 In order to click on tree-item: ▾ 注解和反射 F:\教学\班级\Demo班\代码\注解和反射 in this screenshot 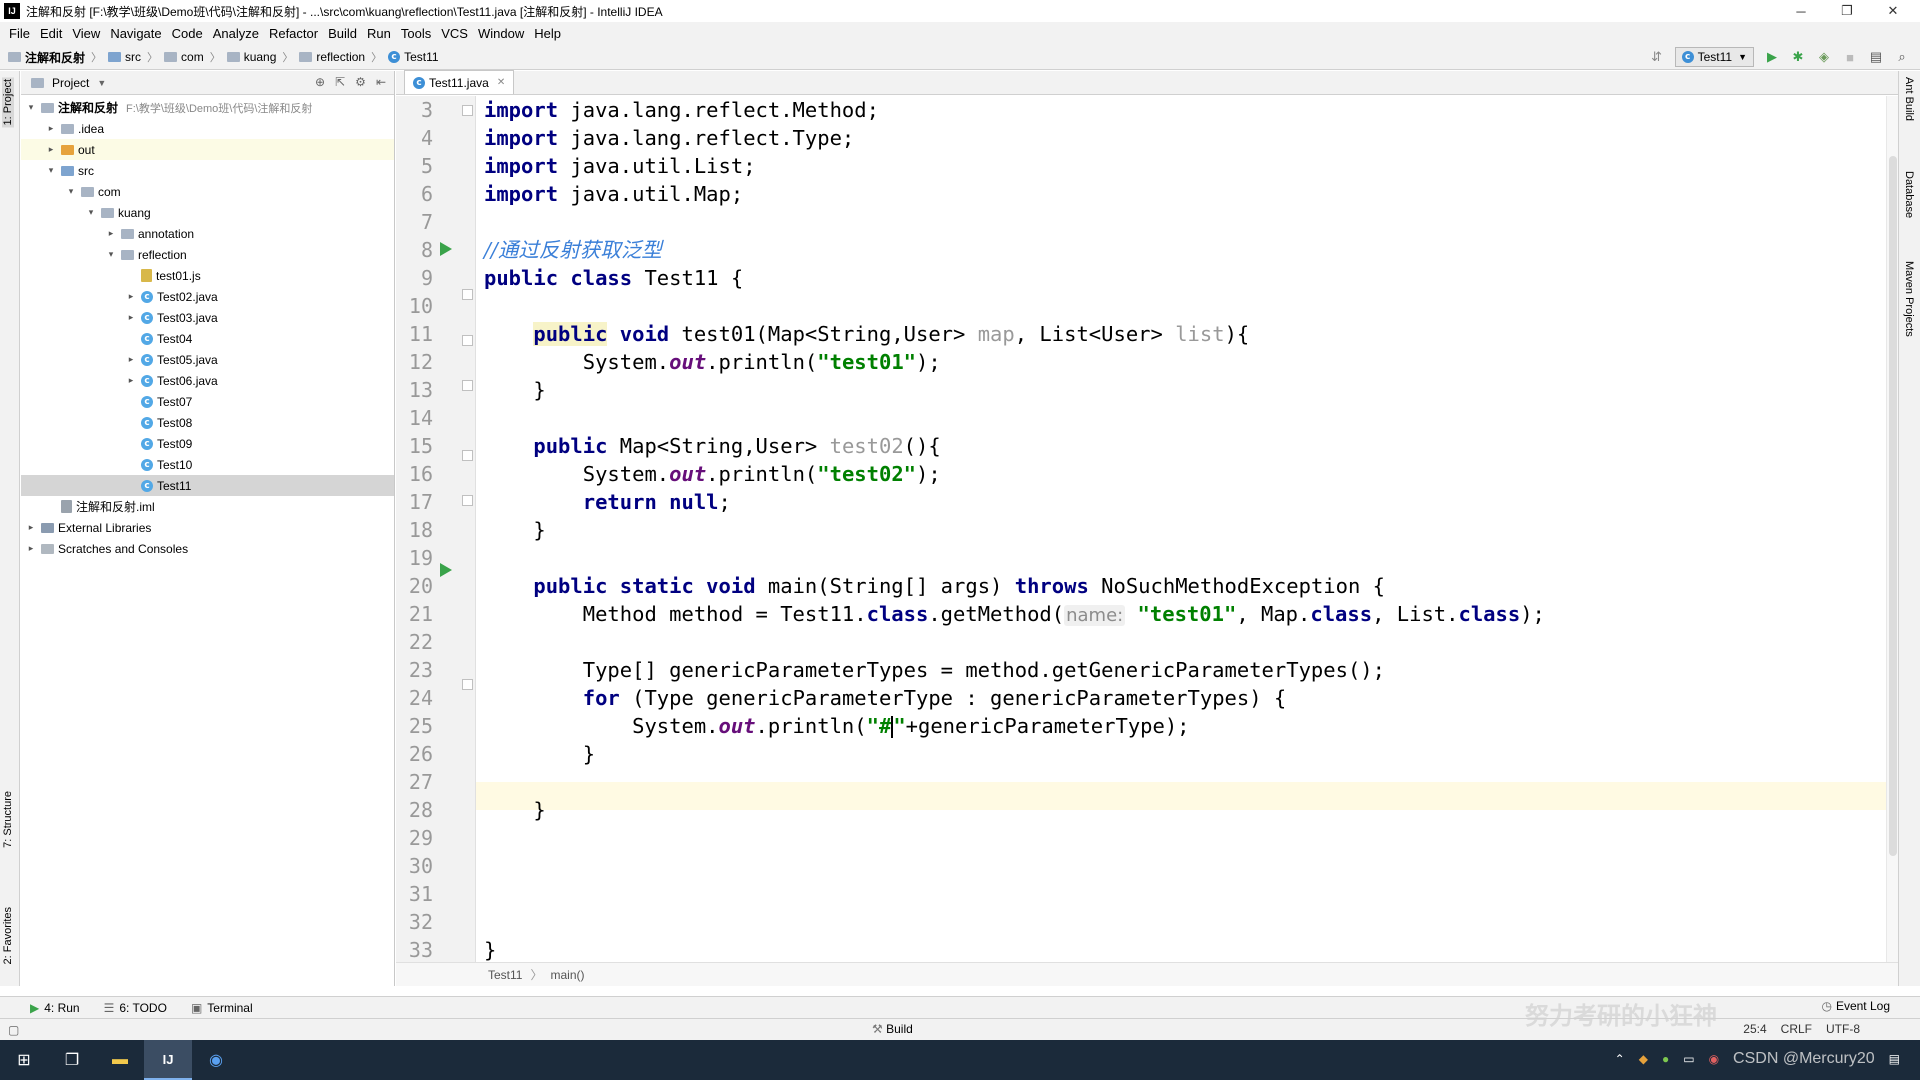, I will do `click(207, 107)`.